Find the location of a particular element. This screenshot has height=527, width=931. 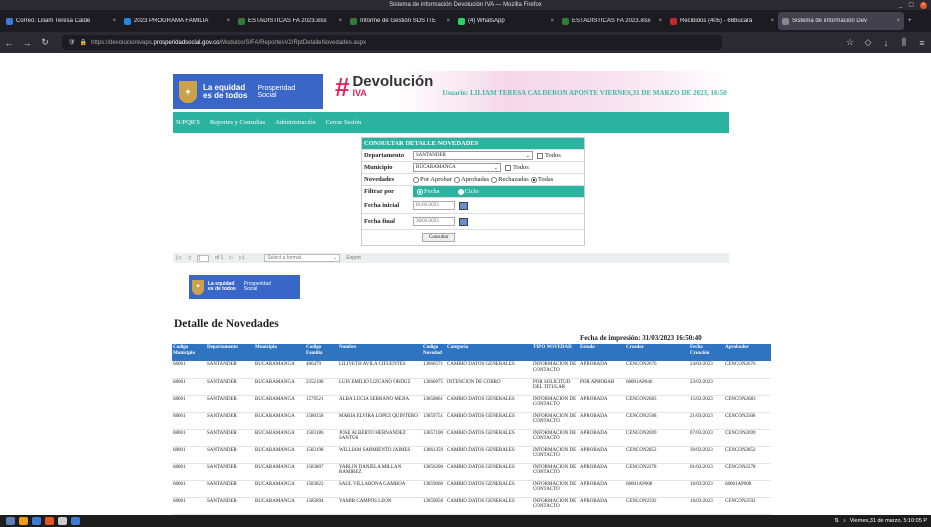

volume-icon: ♪ is located at coordinates (844, 521).